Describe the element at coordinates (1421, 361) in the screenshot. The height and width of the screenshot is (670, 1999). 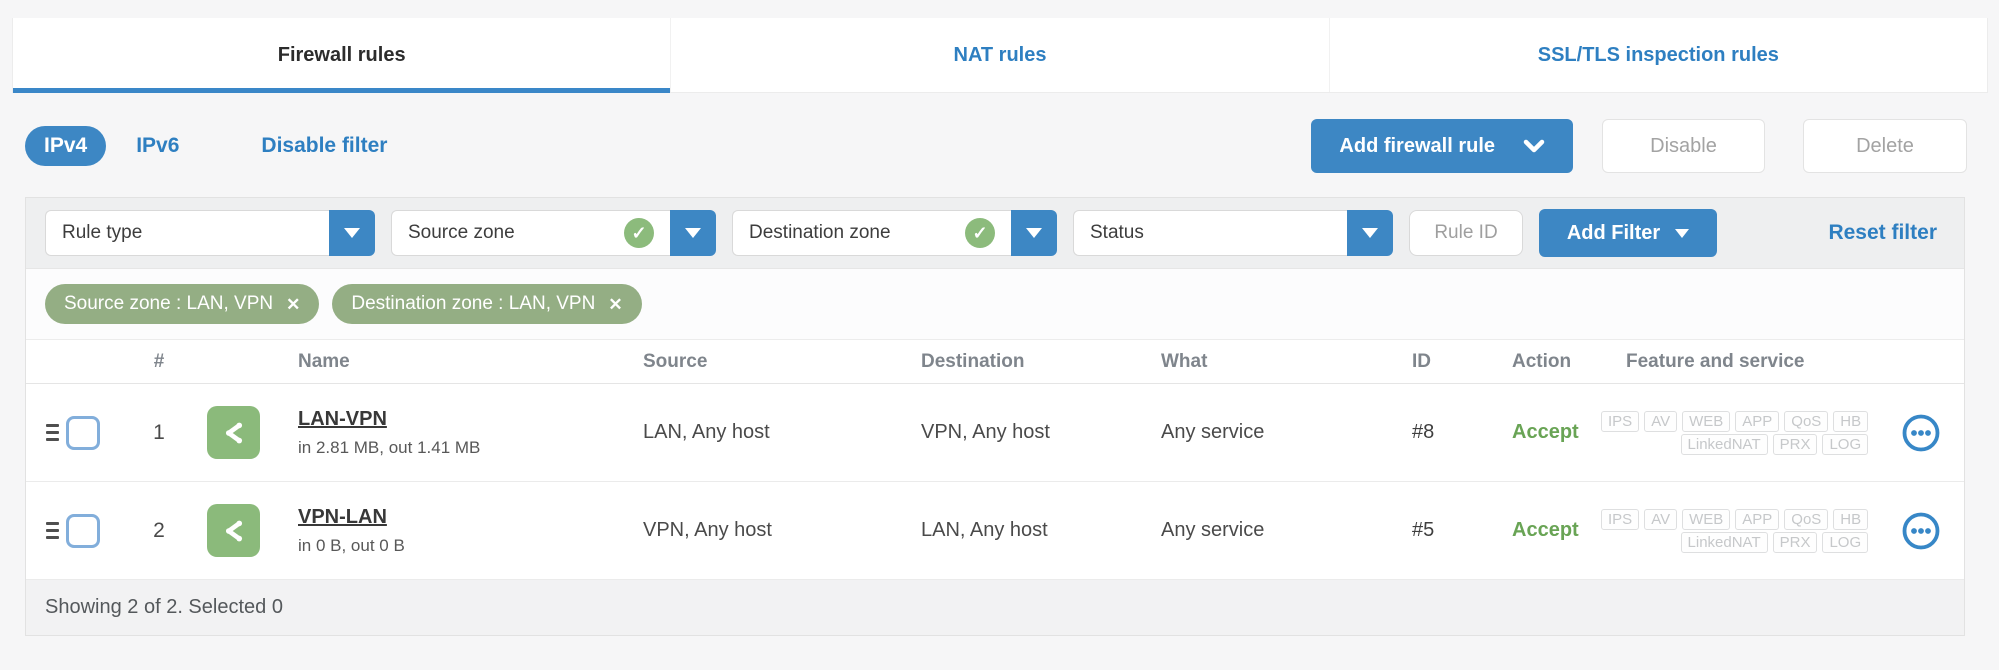
I see `header-id: ID` at that location.